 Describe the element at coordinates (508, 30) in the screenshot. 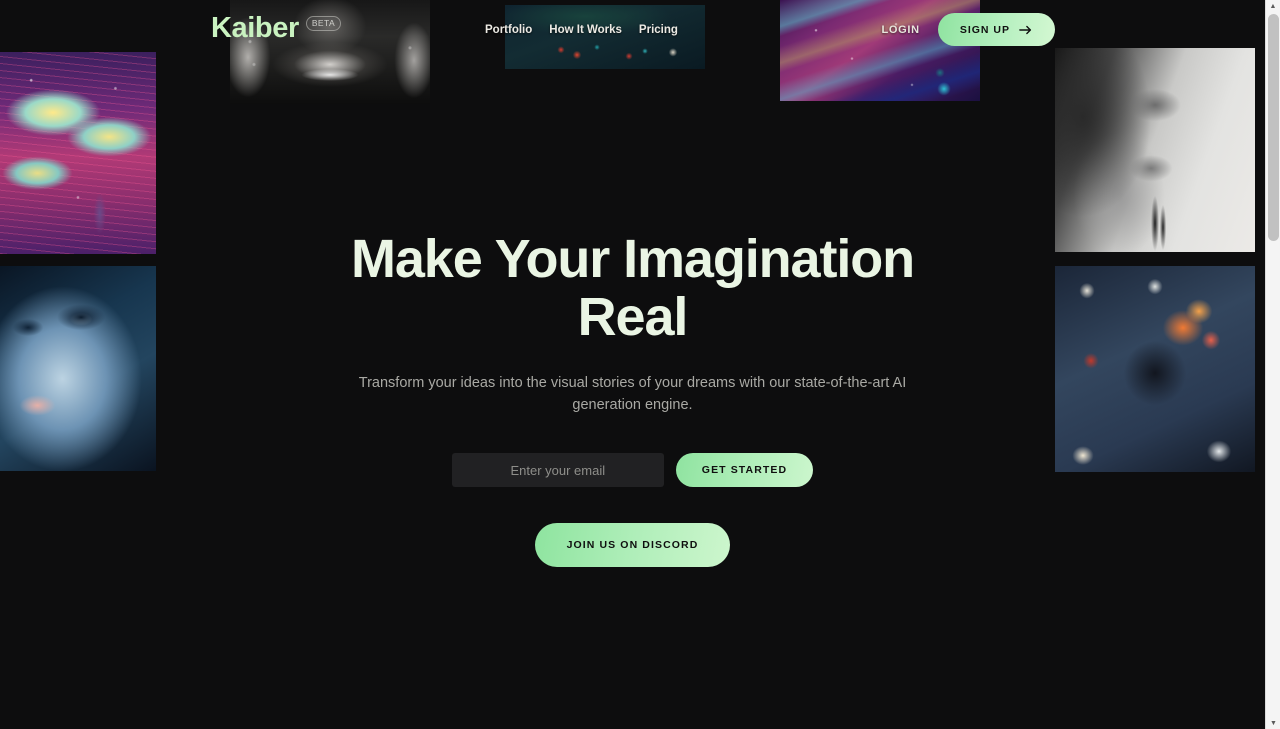

I see `nav-link-portfolio: Portfolio` at that location.